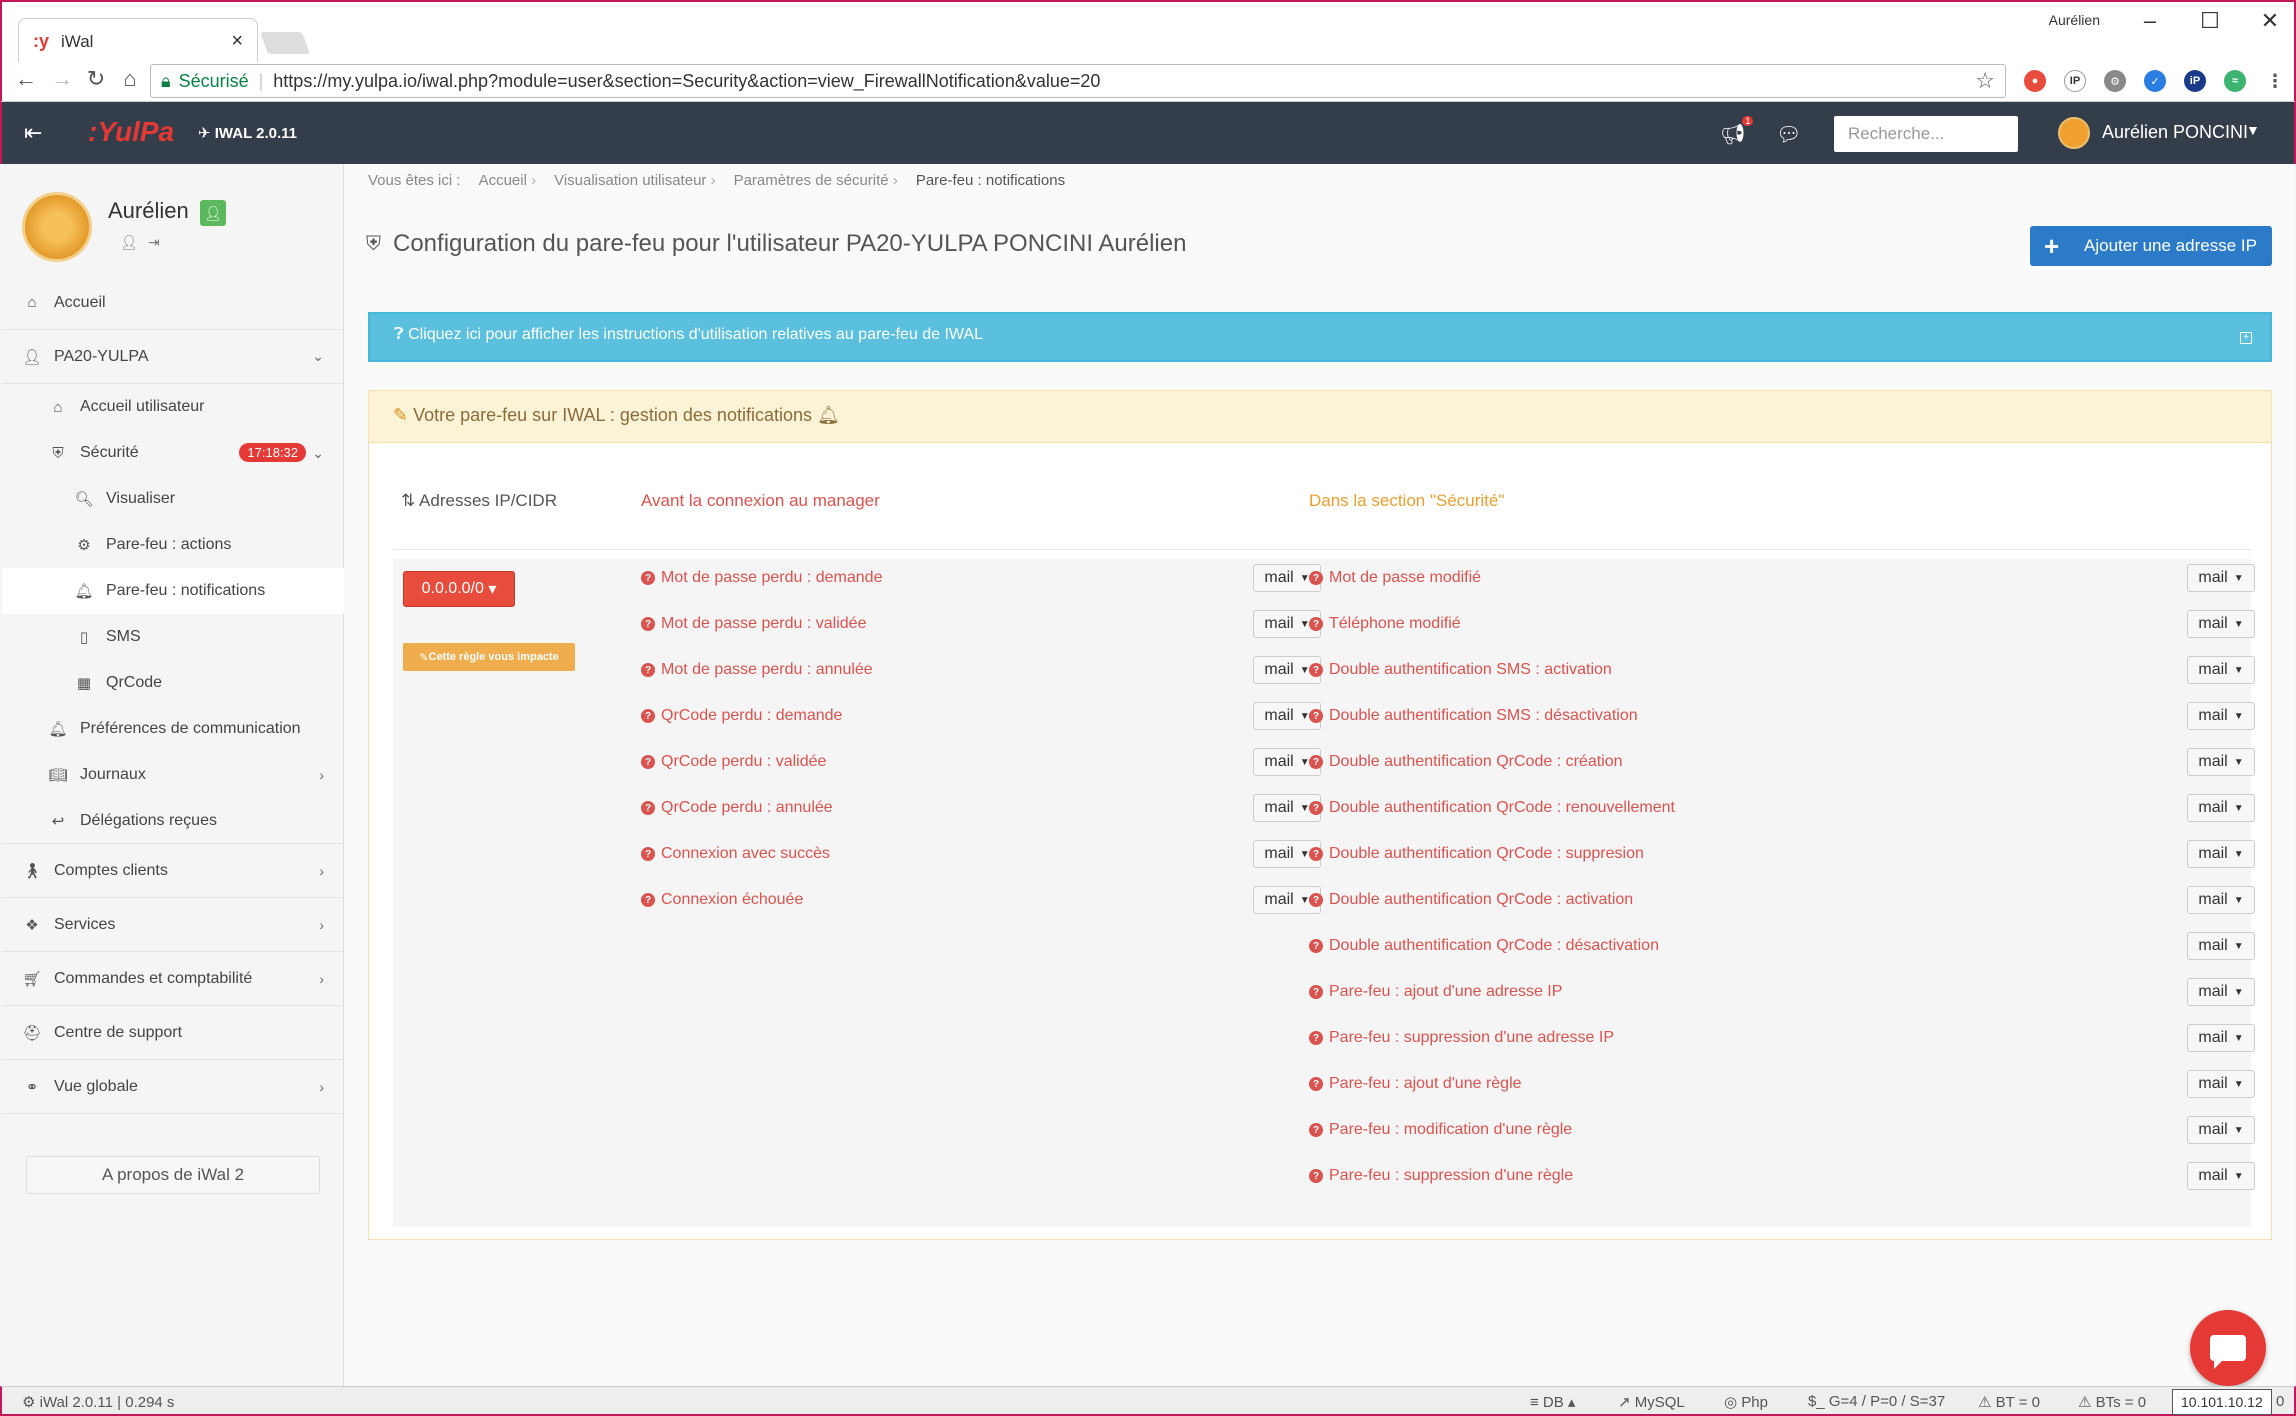 This screenshot has height=1416, width=2296. I want to click on leaf-extension-icon: ≈, so click(2235, 81).